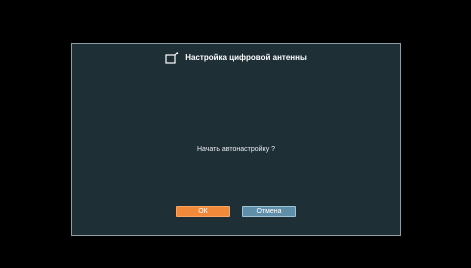 This screenshot has width=471, height=268. What do you see at coordinates (269, 211) in the screenshot?
I see `cancel-button: Отмена` at bounding box center [269, 211].